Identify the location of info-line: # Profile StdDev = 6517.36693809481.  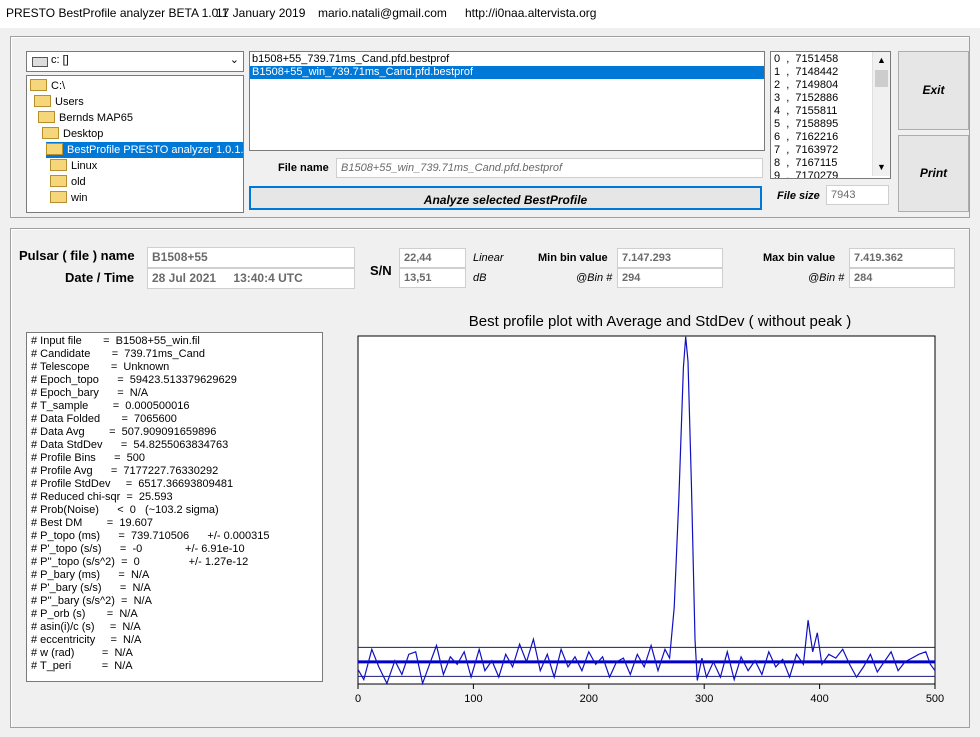
(132, 484).